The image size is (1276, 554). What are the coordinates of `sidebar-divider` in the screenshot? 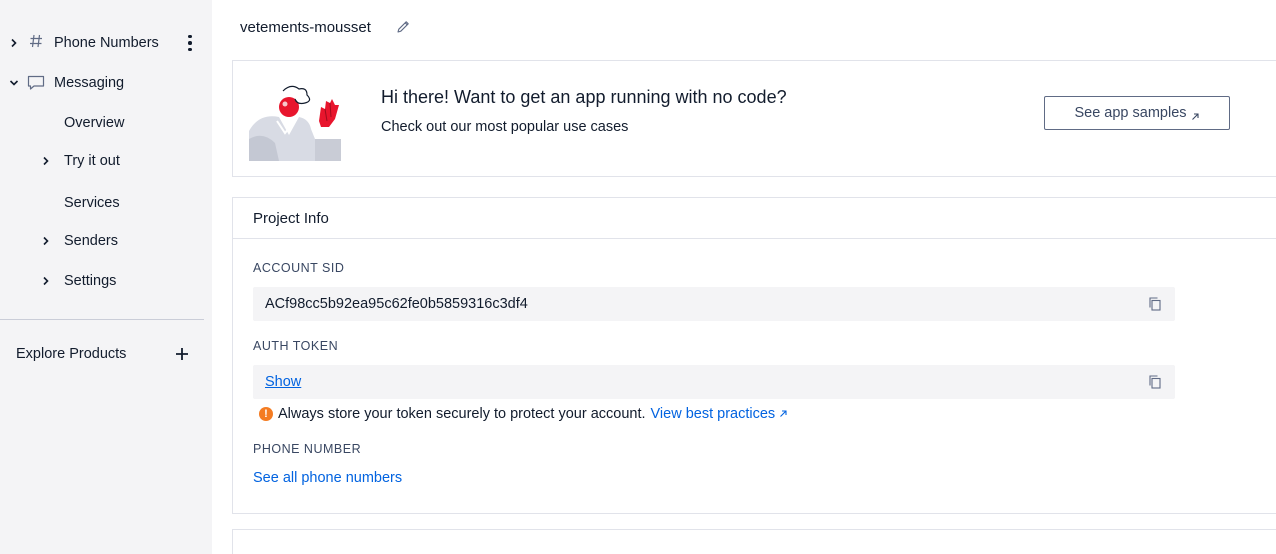 It's located at (102, 319).